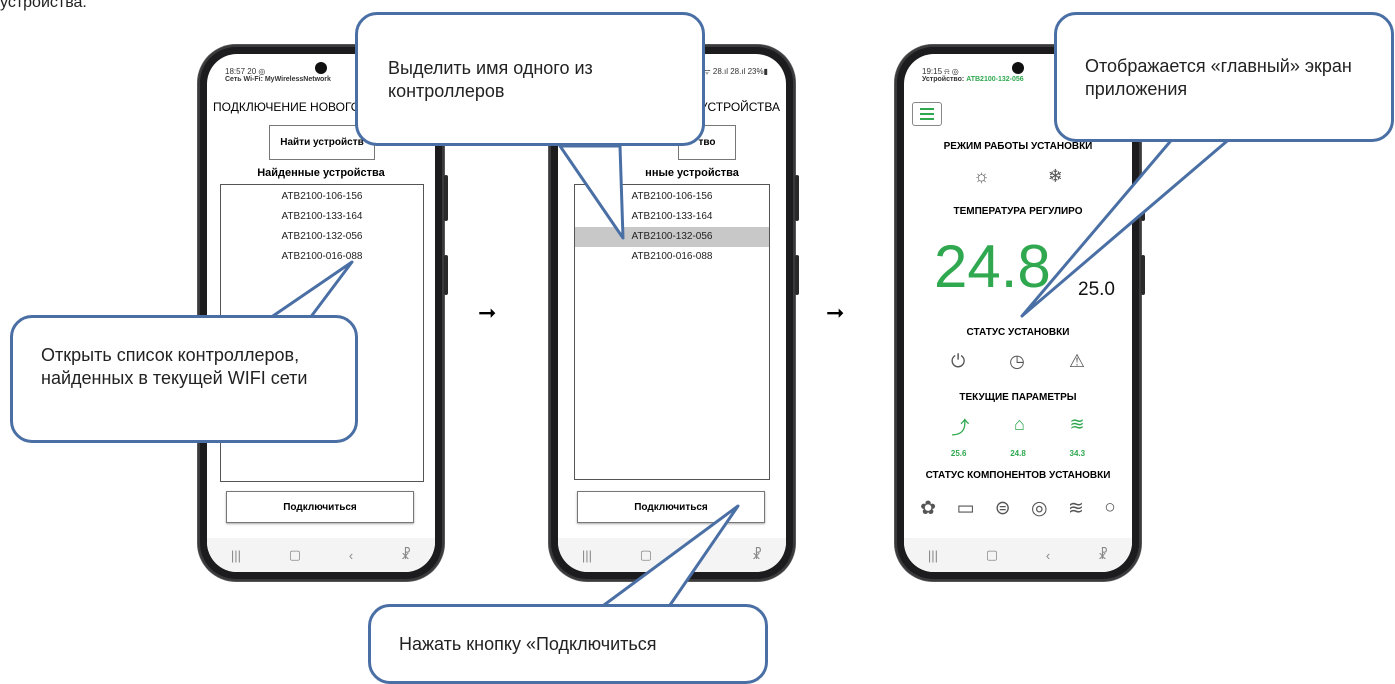 The image size is (1395, 684). What do you see at coordinates (1224, 77) in the screenshot?
I see `callout-main-screen: Отображается «главный» экран приложения` at bounding box center [1224, 77].